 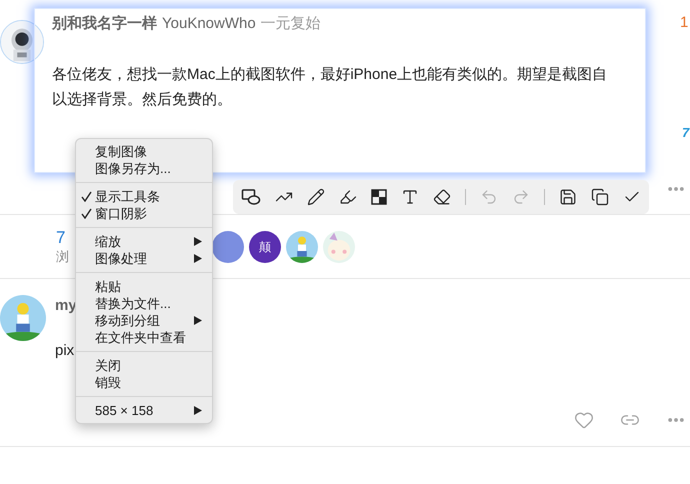 What do you see at coordinates (144, 382) in the screenshot?
I see `menu-item: 销毁` at bounding box center [144, 382].